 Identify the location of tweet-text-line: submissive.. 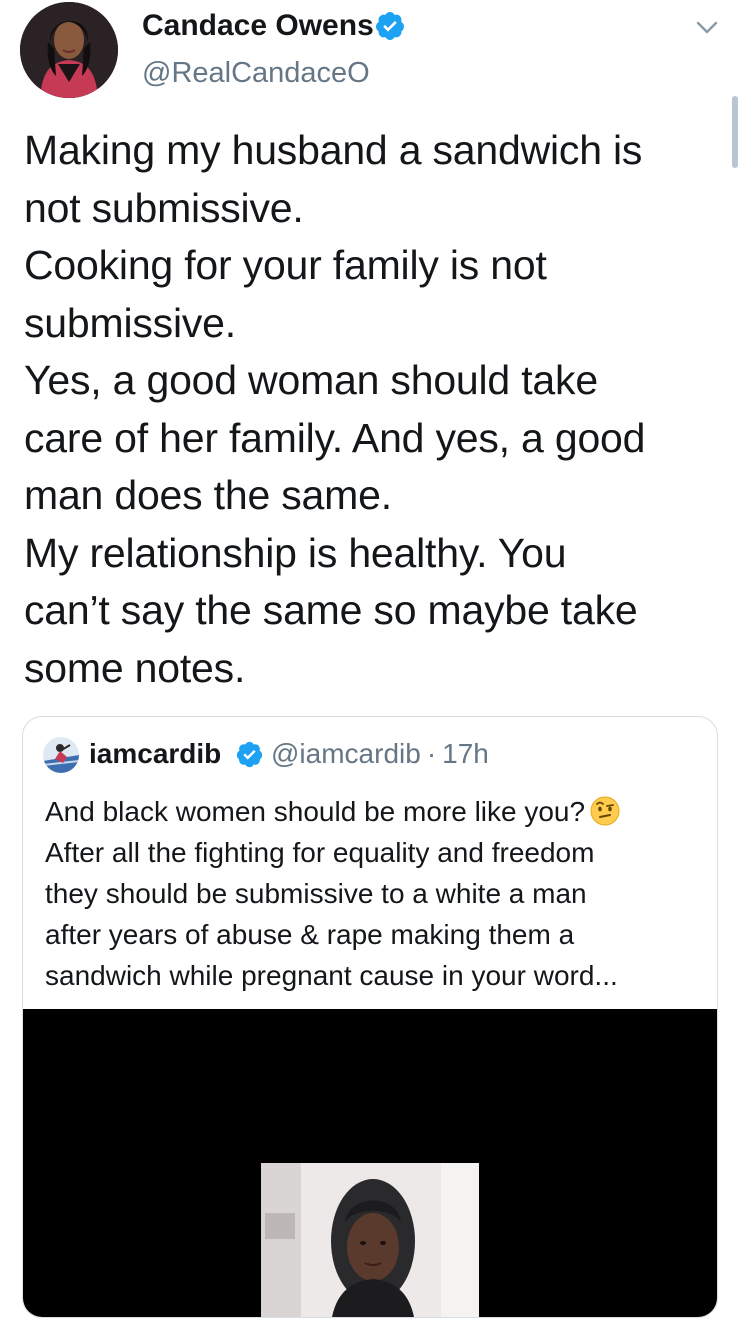
(130, 322).